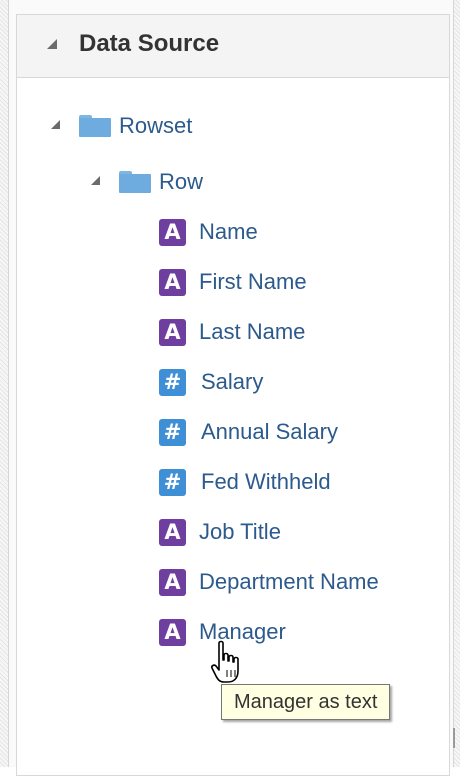 The height and width of the screenshot is (776, 460). Describe the element at coordinates (252, 332) in the screenshot. I see `tree-item-label: Last Name` at that location.